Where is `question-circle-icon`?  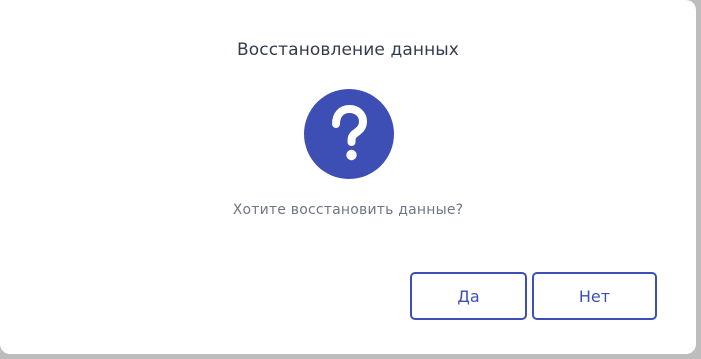
question-circle-icon is located at coordinates (349, 134).